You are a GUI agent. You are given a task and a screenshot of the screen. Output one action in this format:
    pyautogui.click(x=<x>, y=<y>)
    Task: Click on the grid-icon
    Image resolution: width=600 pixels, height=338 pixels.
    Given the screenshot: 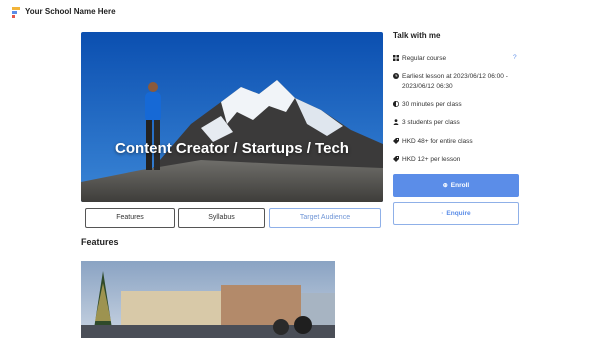 What is the action you would take?
    pyautogui.click(x=396, y=58)
    